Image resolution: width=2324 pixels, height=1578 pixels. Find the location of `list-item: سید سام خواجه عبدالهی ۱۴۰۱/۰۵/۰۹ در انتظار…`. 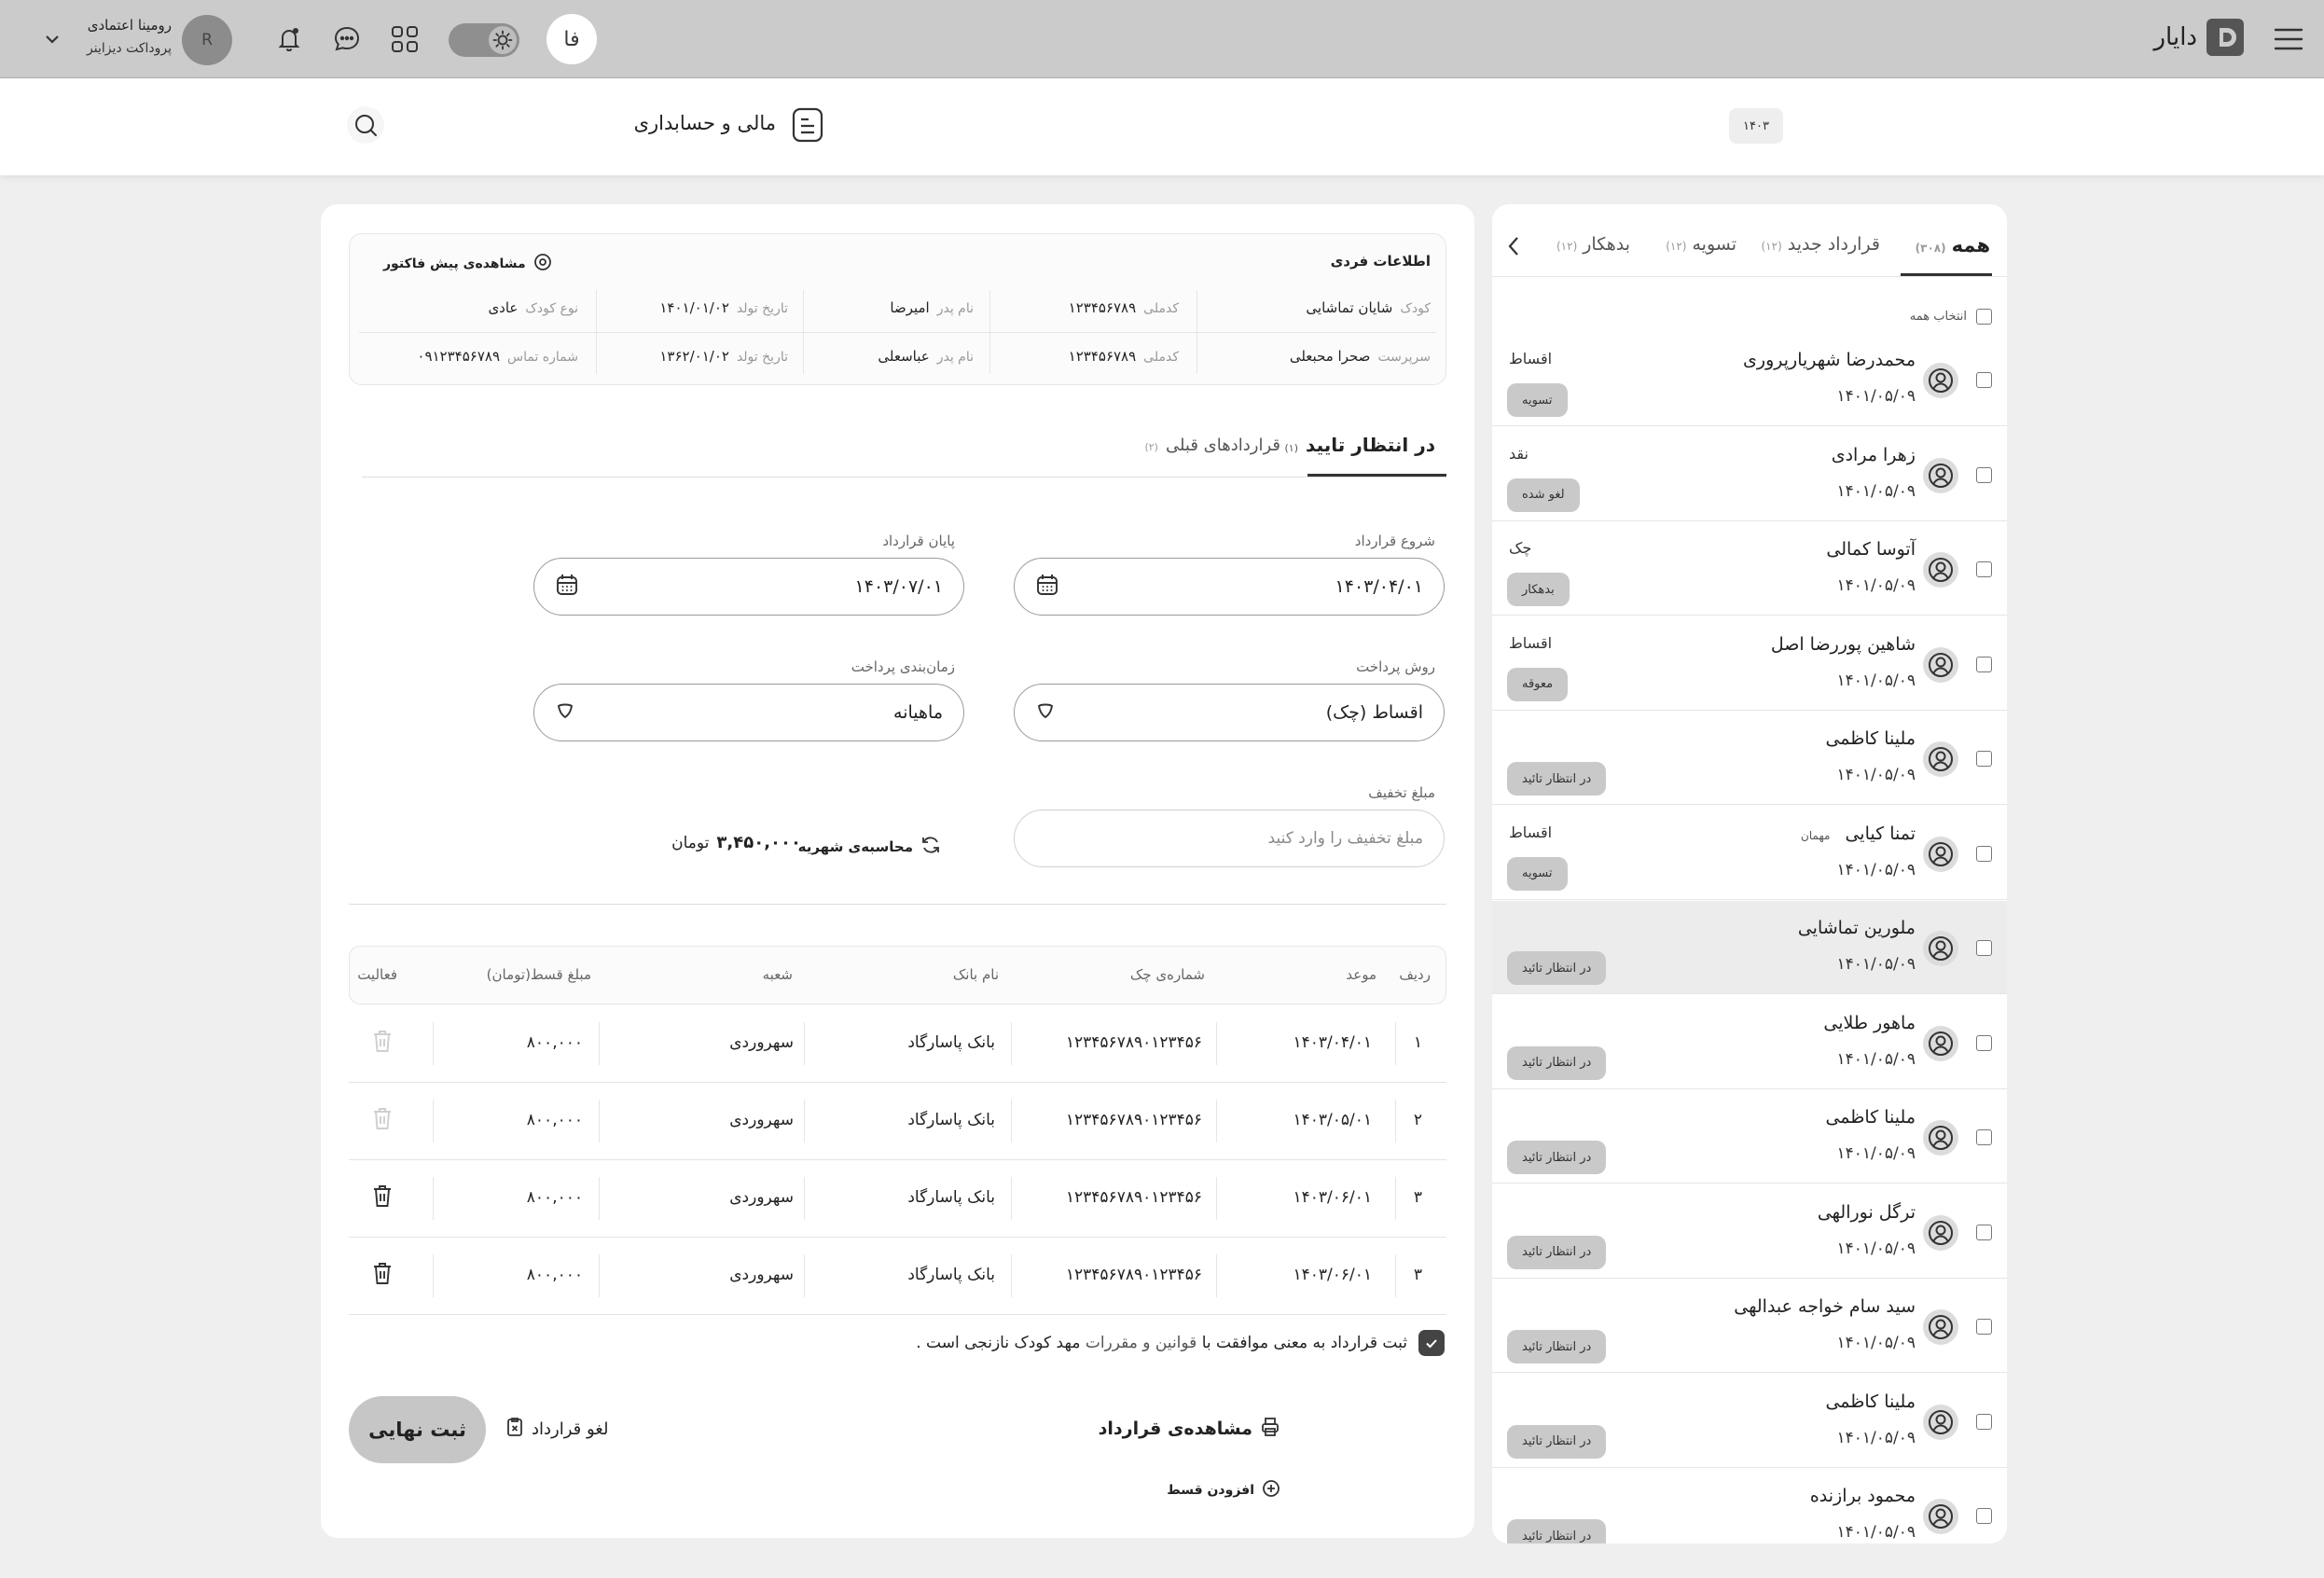

list-item: سید سام خواجه عبدالهی ۱۴۰۱/۰۵/۰۹ در انتظار… is located at coordinates (1749, 1326).